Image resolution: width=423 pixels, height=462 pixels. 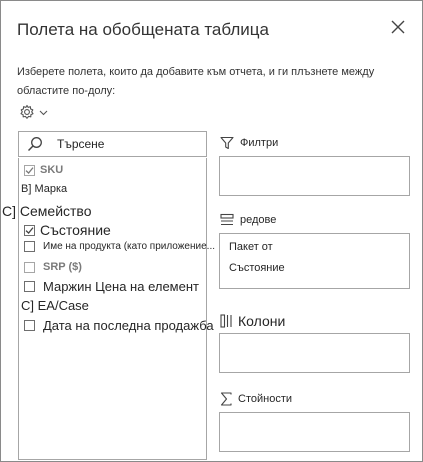 I want to click on close-icon, so click(x=398, y=27).